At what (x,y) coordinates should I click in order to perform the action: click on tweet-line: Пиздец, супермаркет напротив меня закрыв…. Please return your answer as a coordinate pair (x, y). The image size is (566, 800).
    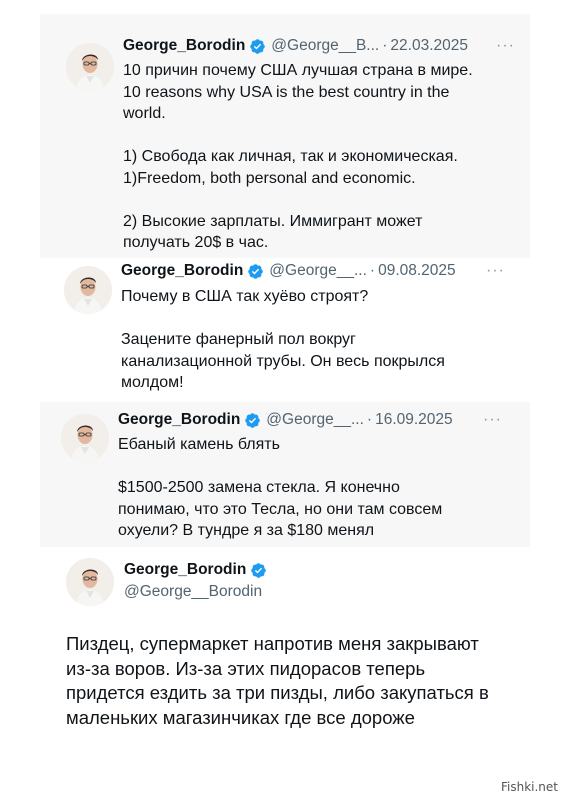
    Looking at the image, I should click on (272, 643).